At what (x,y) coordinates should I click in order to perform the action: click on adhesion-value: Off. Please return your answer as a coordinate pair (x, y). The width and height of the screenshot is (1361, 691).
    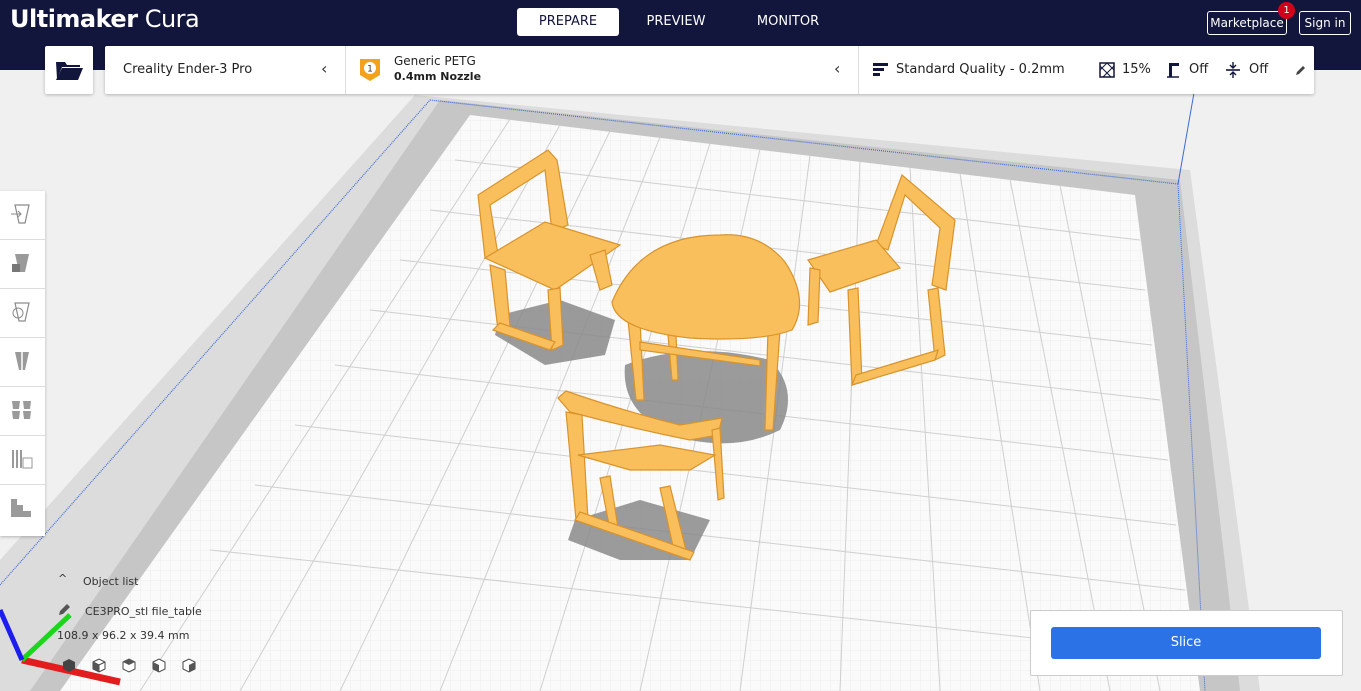
    Looking at the image, I should click on (1259, 69).